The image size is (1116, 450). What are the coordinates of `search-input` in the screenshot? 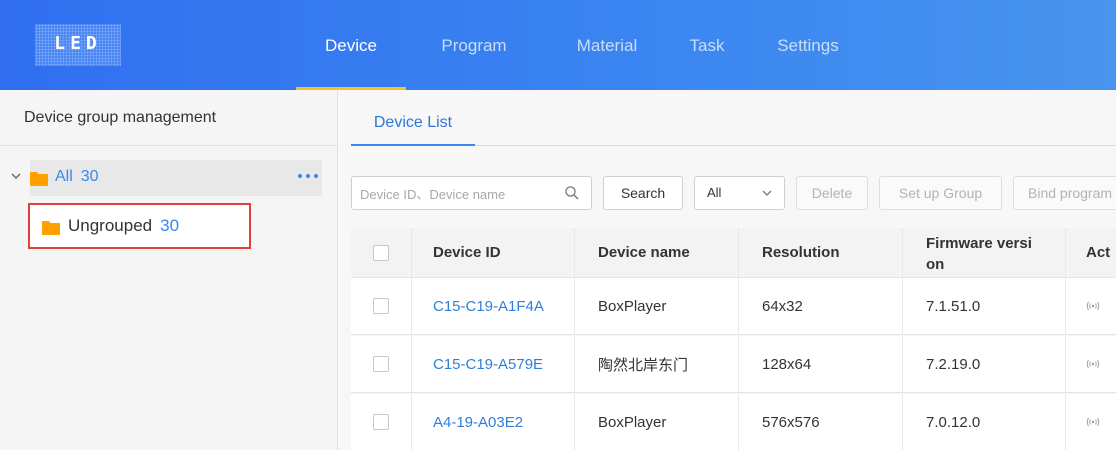 It's located at (458, 194).